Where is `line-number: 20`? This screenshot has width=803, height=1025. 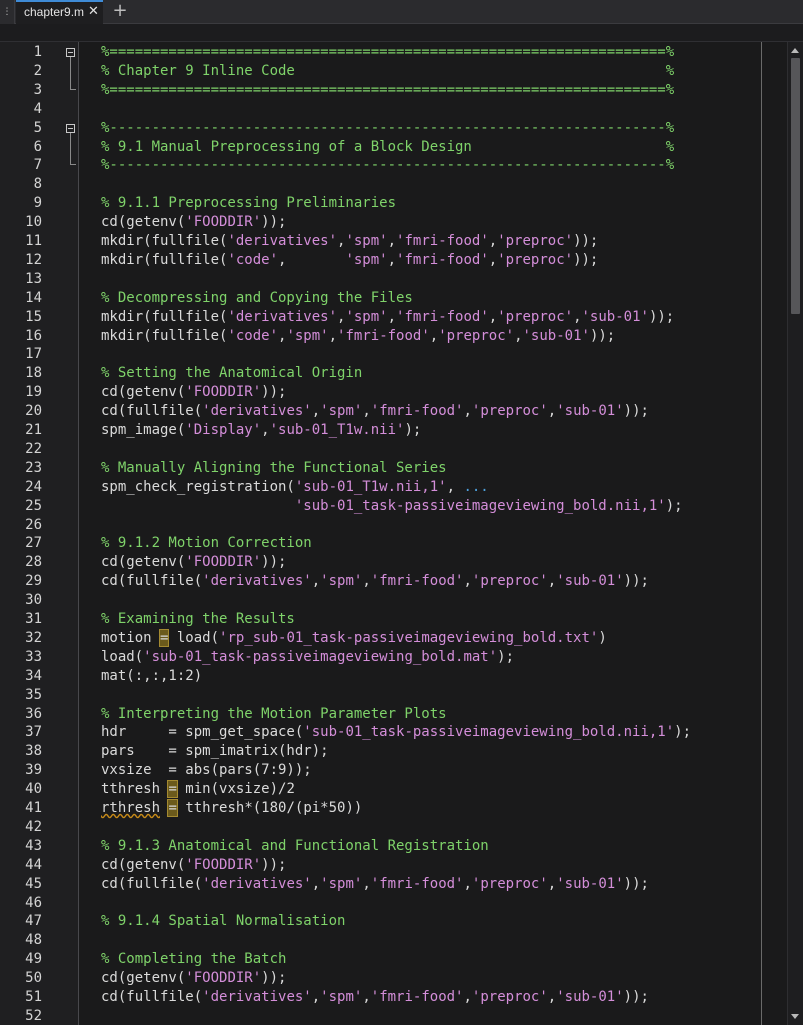
line-number: 20 is located at coordinates (33, 411).